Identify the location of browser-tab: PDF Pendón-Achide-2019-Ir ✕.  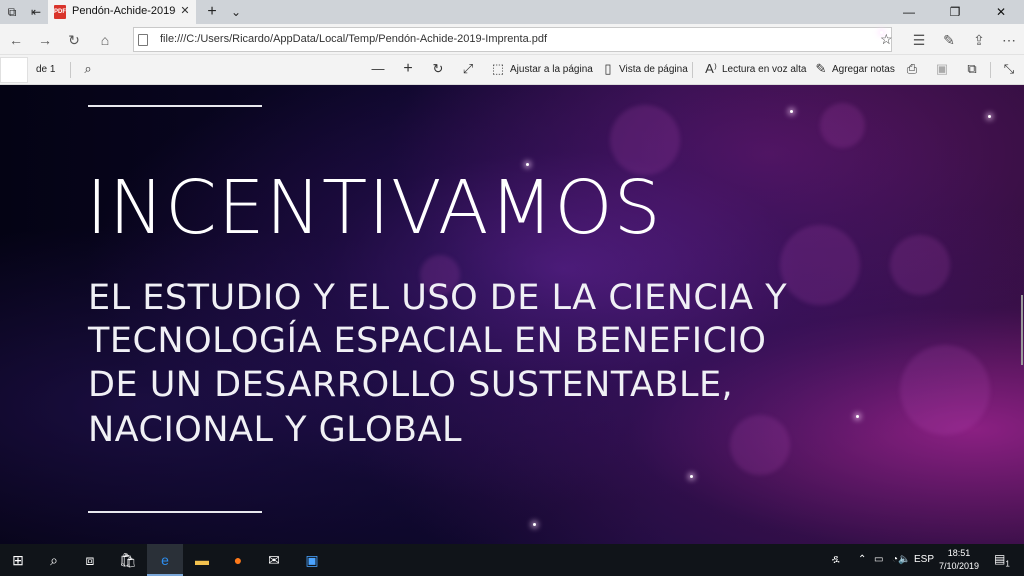
(122, 12).